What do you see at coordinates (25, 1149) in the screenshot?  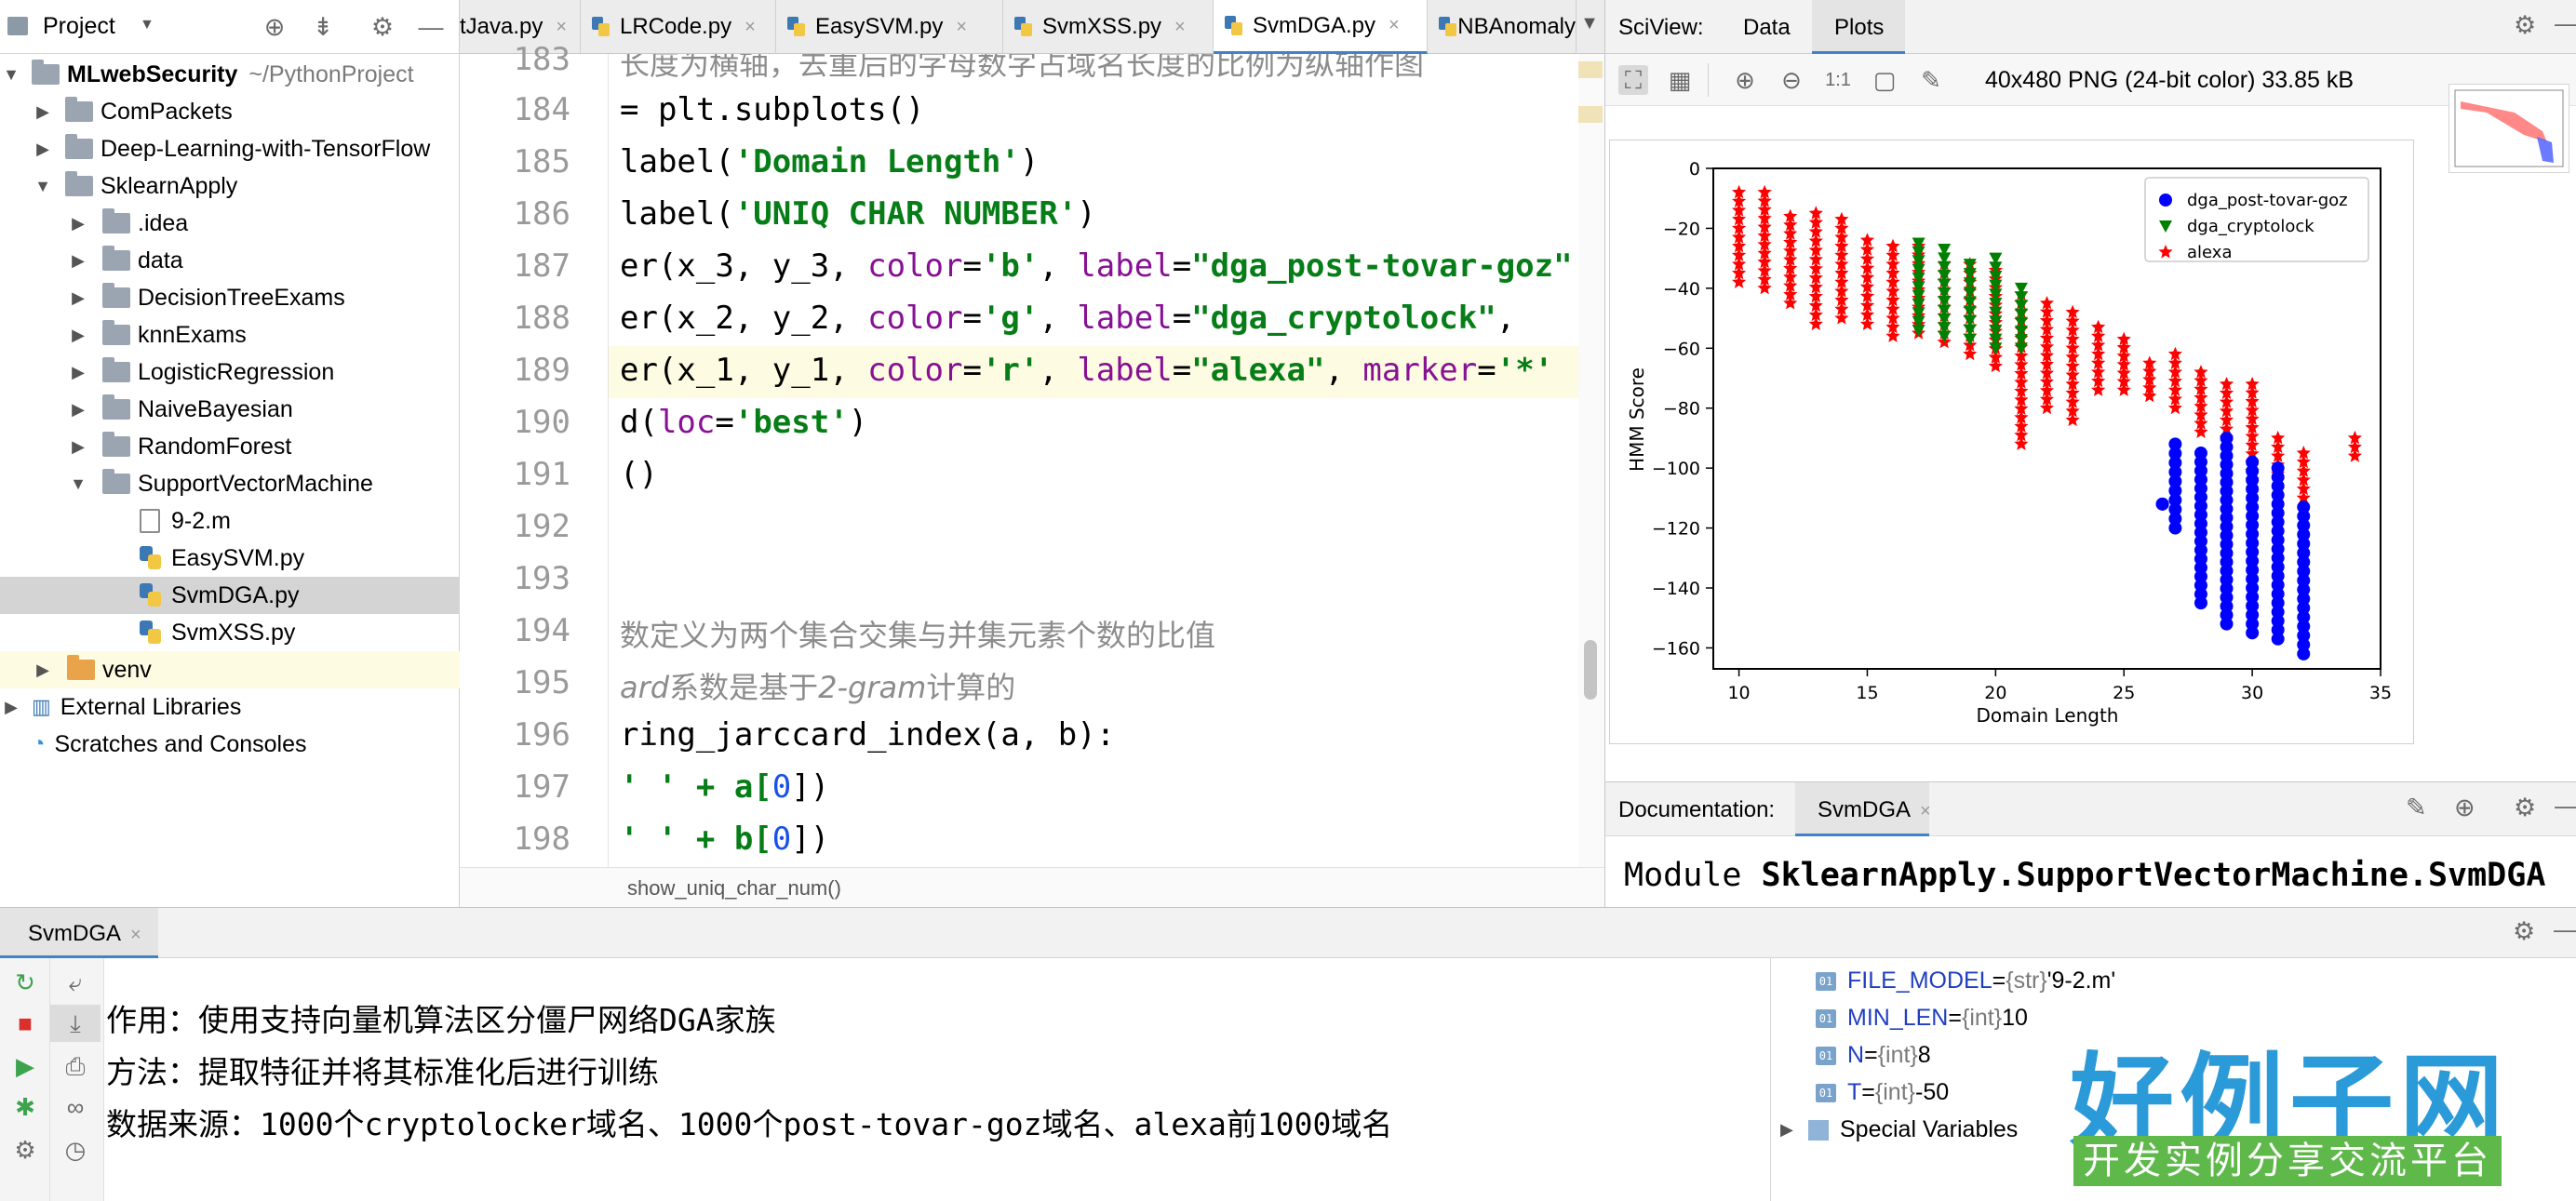 I see `settings-icon: ⚙` at bounding box center [25, 1149].